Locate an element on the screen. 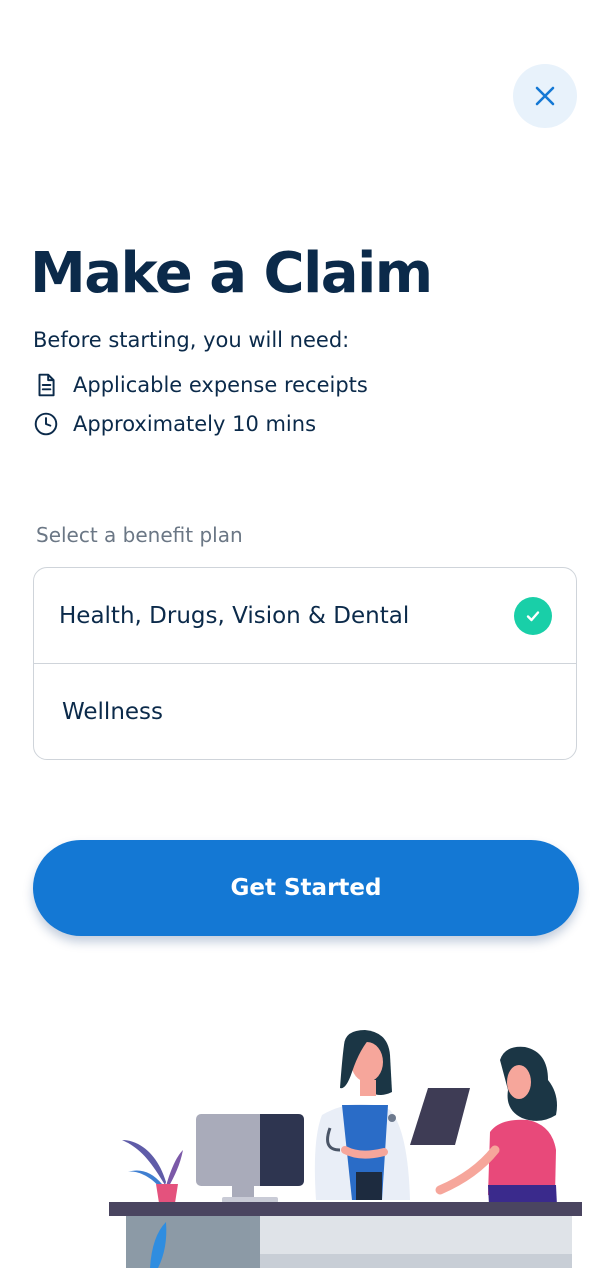 The height and width of the screenshot is (1268, 610). page-title: Make a Claim is located at coordinates (231, 273).